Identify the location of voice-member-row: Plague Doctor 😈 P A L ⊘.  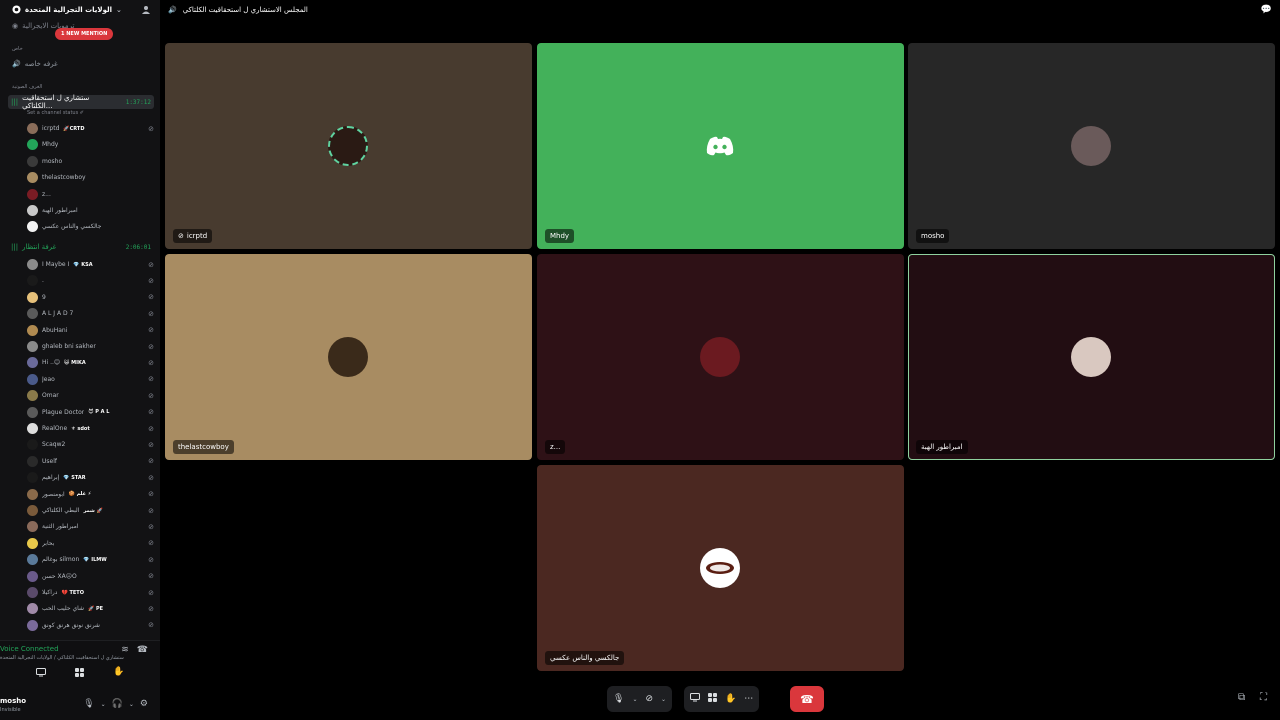
(90, 412).